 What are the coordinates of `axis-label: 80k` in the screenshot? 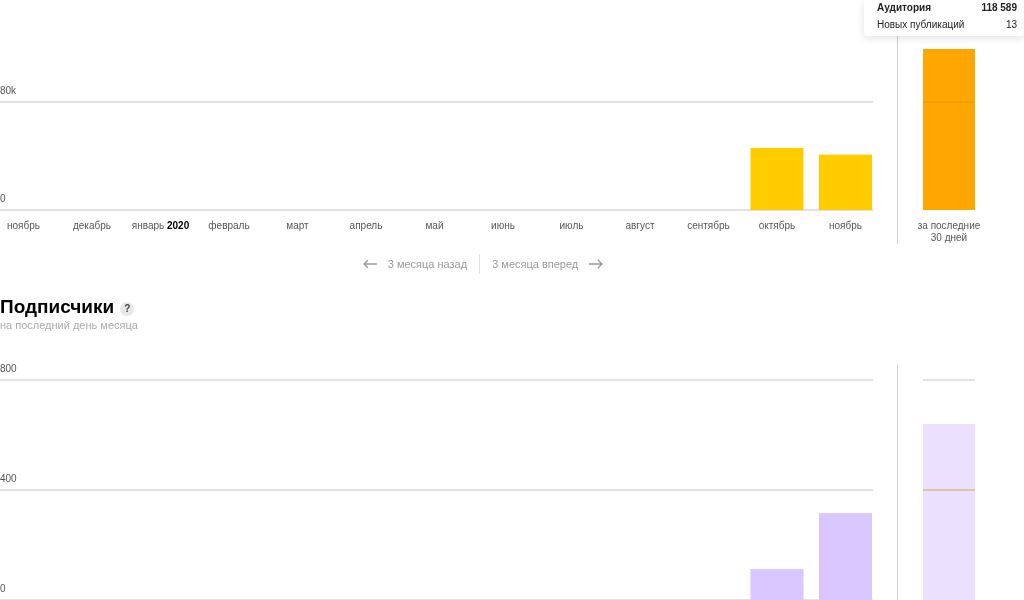 It's located at (8, 90).